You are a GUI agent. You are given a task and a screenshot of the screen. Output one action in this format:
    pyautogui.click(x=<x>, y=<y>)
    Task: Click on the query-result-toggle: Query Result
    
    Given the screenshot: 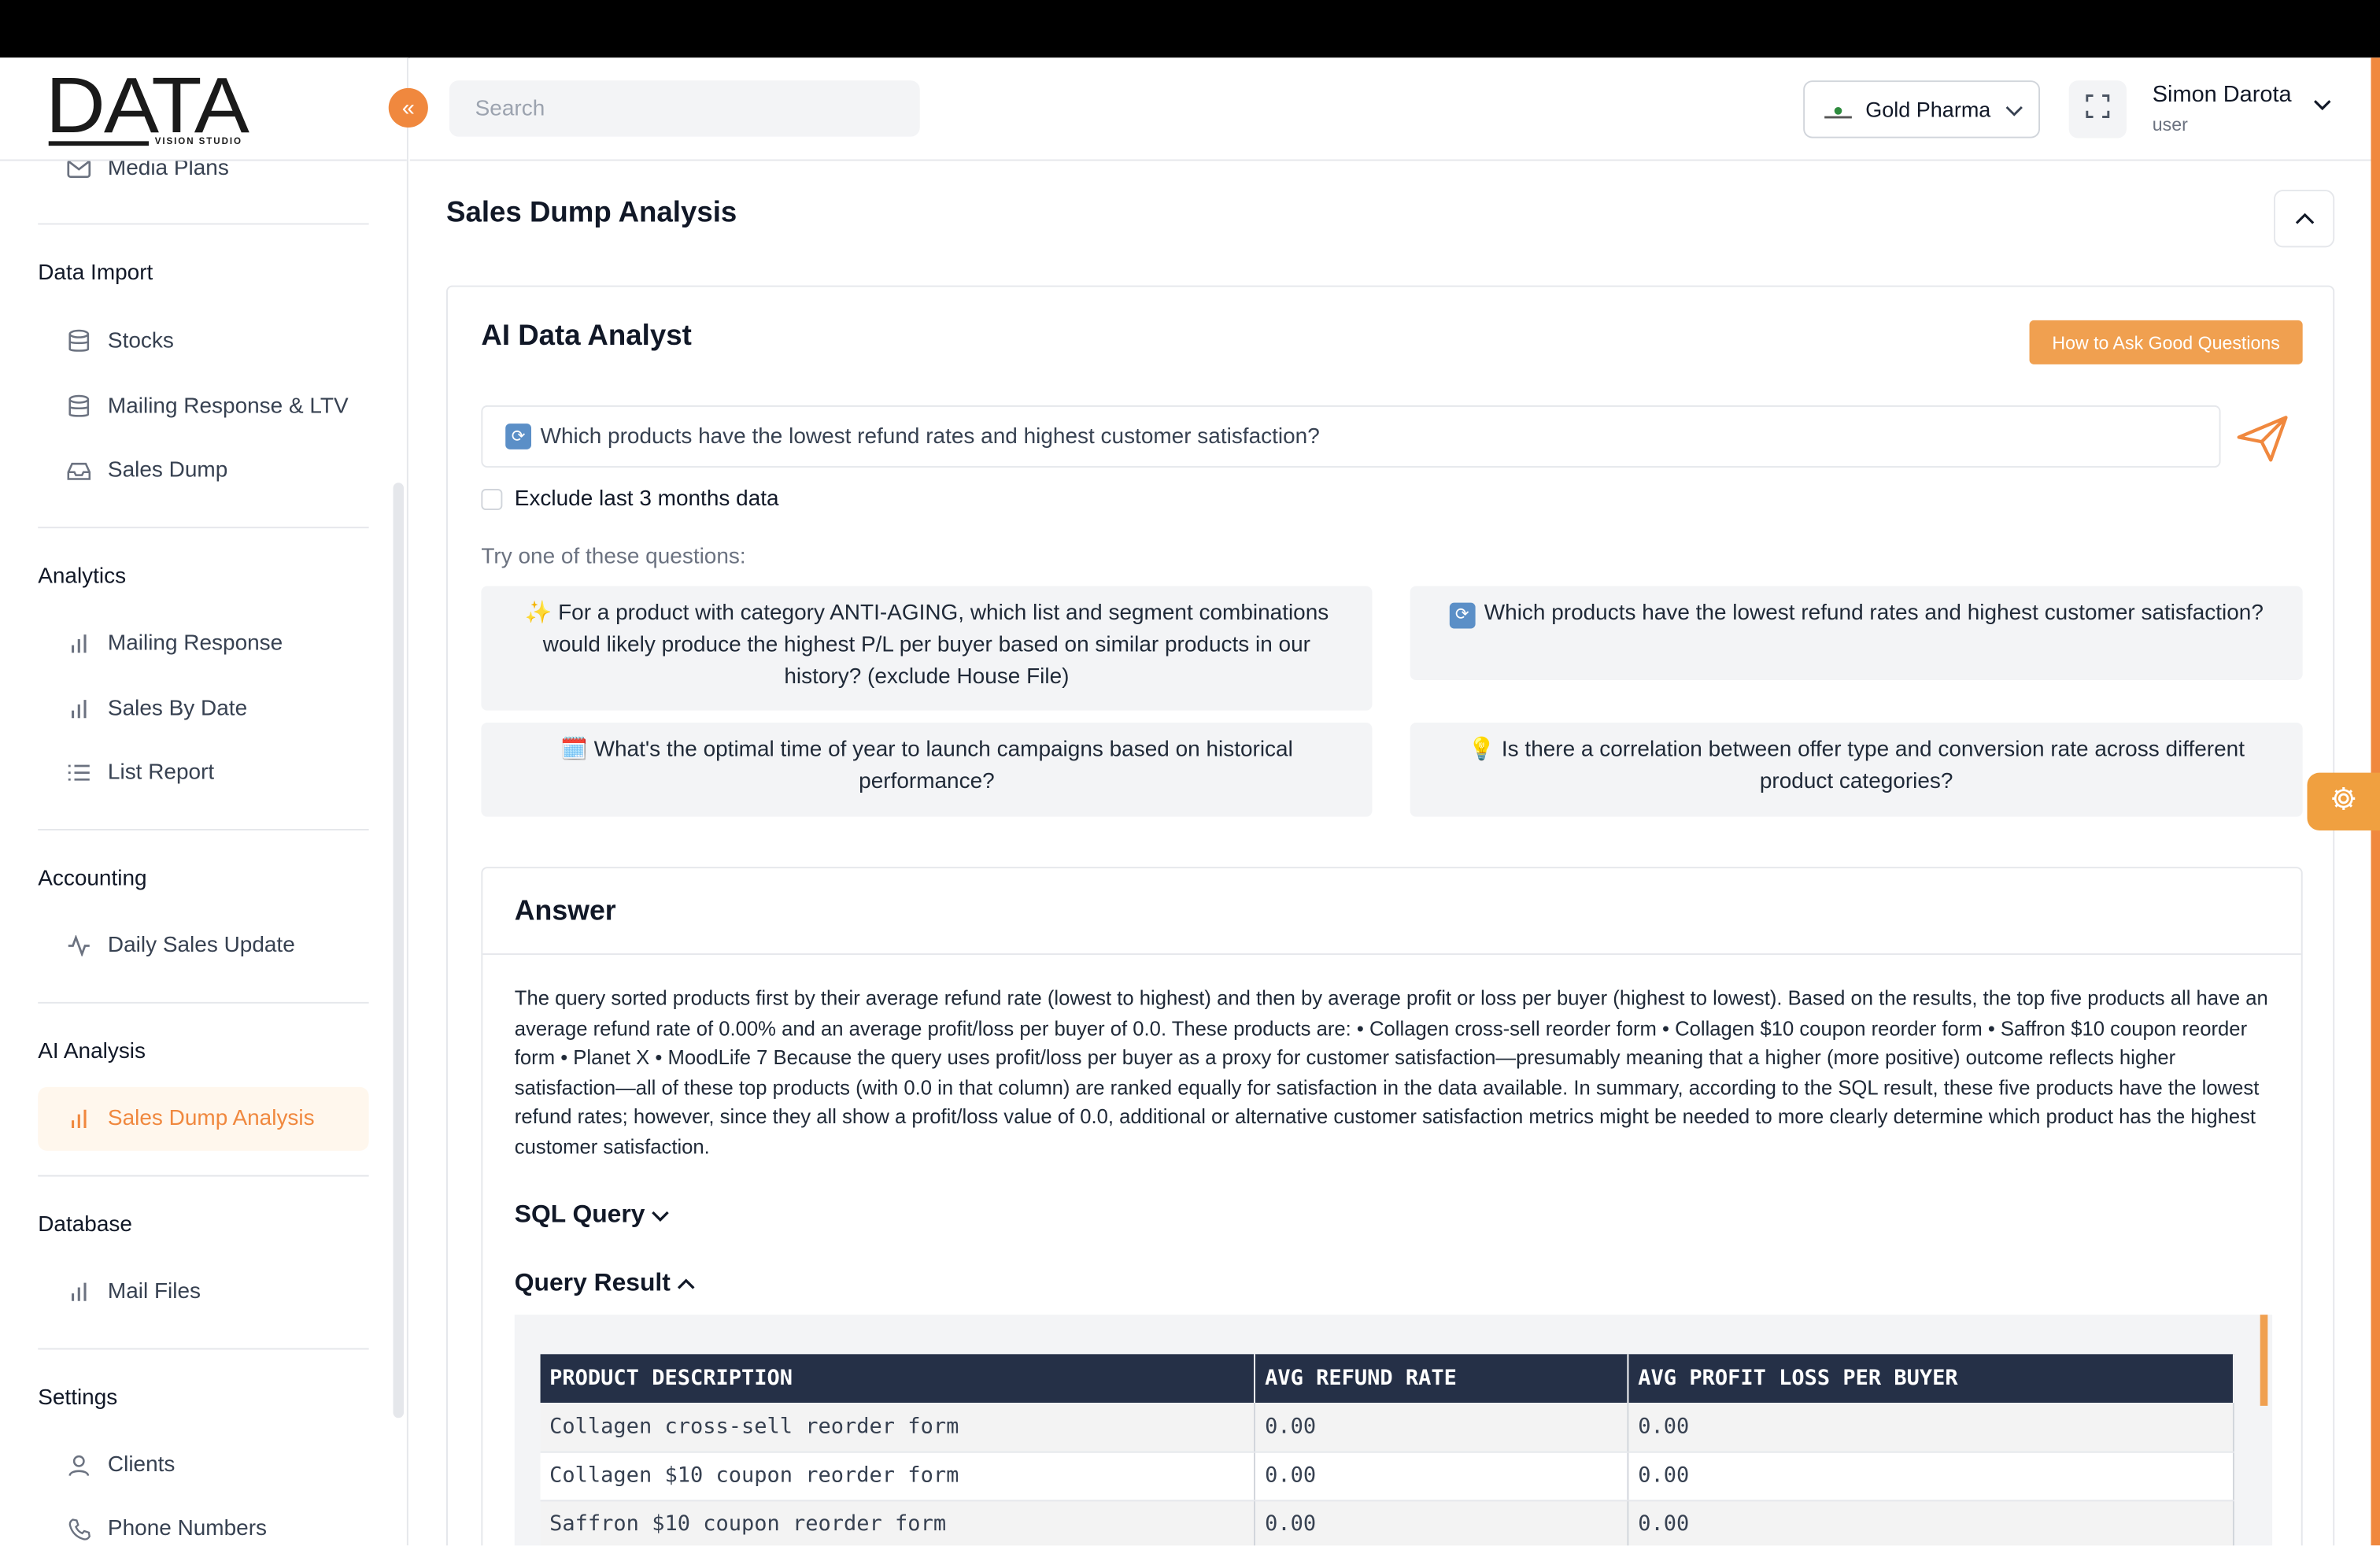 What is the action you would take?
    pyautogui.click(x=605, y=1283)
    